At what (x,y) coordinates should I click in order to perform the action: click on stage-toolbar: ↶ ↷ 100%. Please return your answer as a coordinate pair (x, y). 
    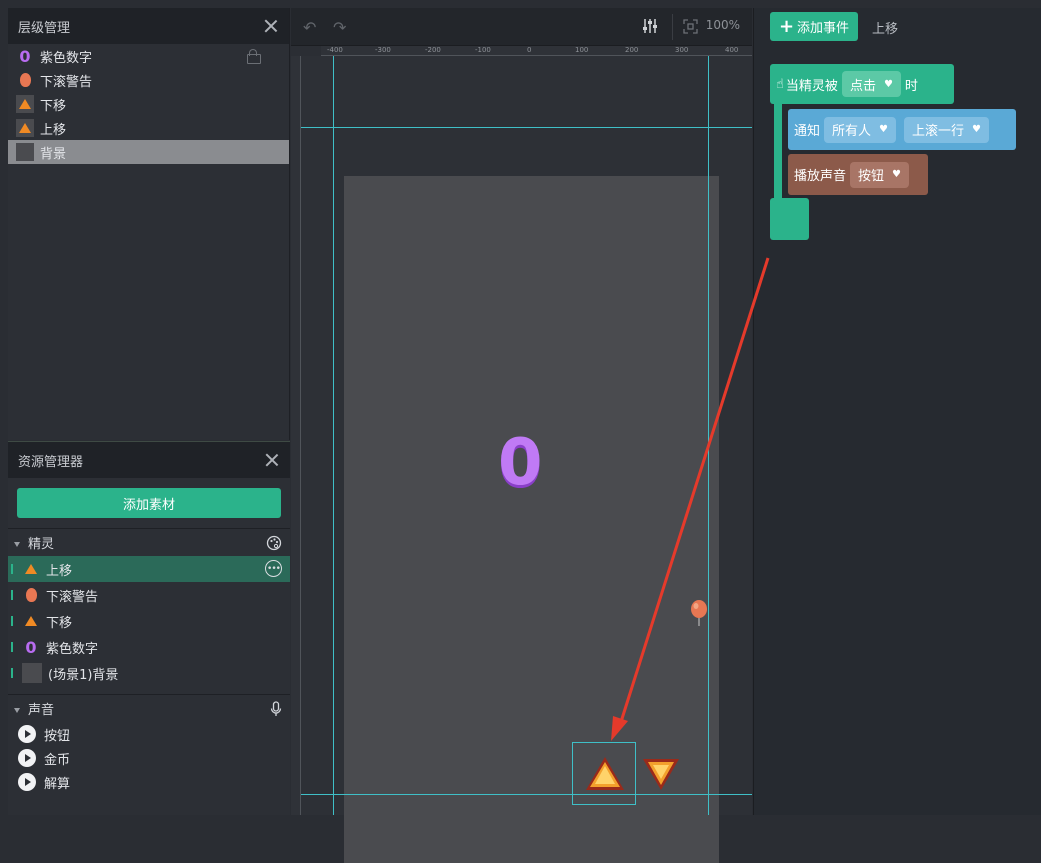
    Looking at the image, I should click on (521, 27).